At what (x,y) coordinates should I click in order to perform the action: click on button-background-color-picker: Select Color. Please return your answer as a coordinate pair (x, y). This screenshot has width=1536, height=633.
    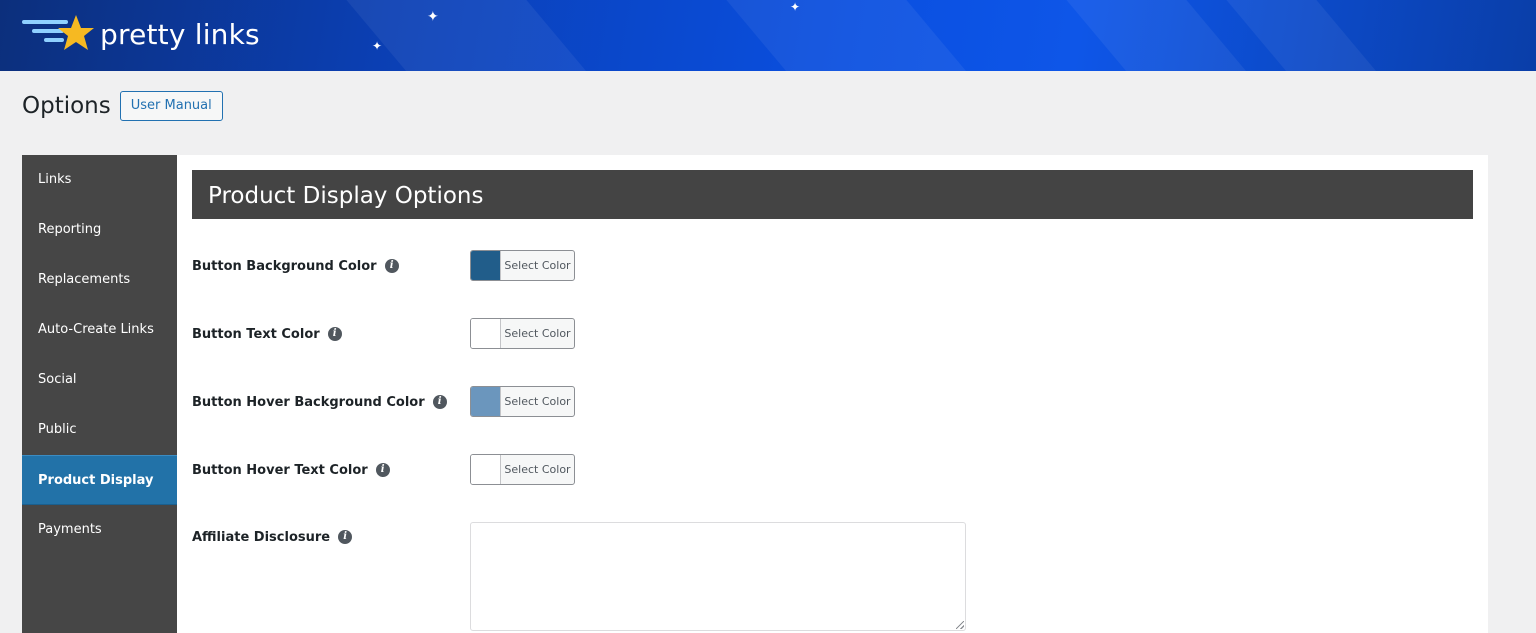
    Looking at the image, I should click on (522, 265).